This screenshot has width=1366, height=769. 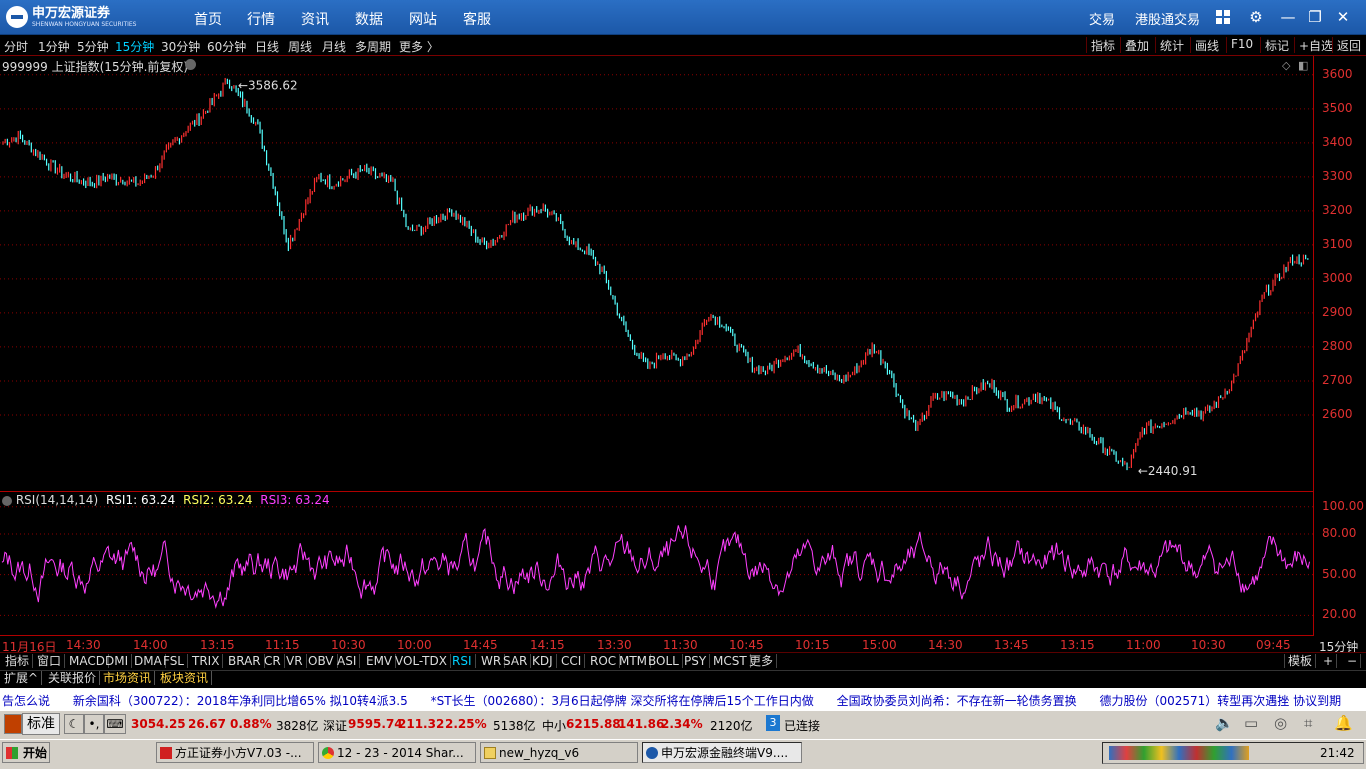 I want to click on sz-index-pct: 2.25%, so click(x=466, y=724).